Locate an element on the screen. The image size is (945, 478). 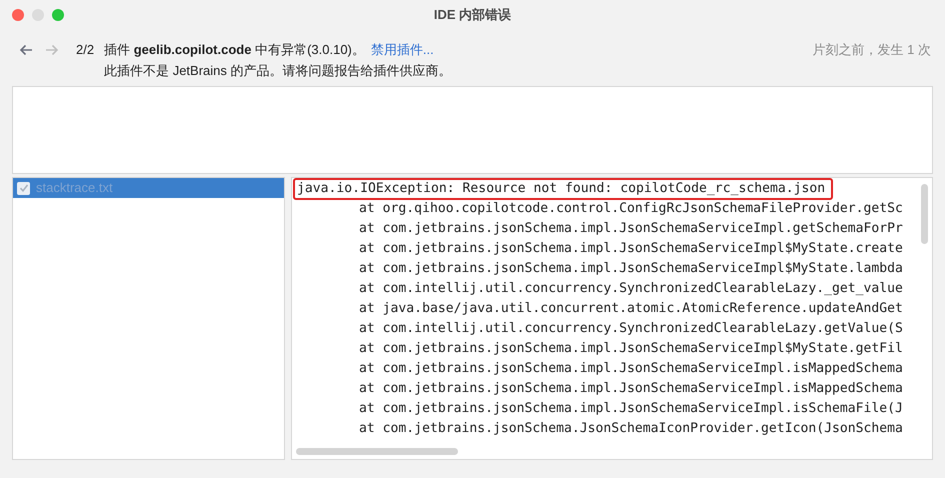
stack-frame-line: at java.base/java.util.concurrent.atomic.AtomicReference.updateAndGet is located at coordinates (631, 309).